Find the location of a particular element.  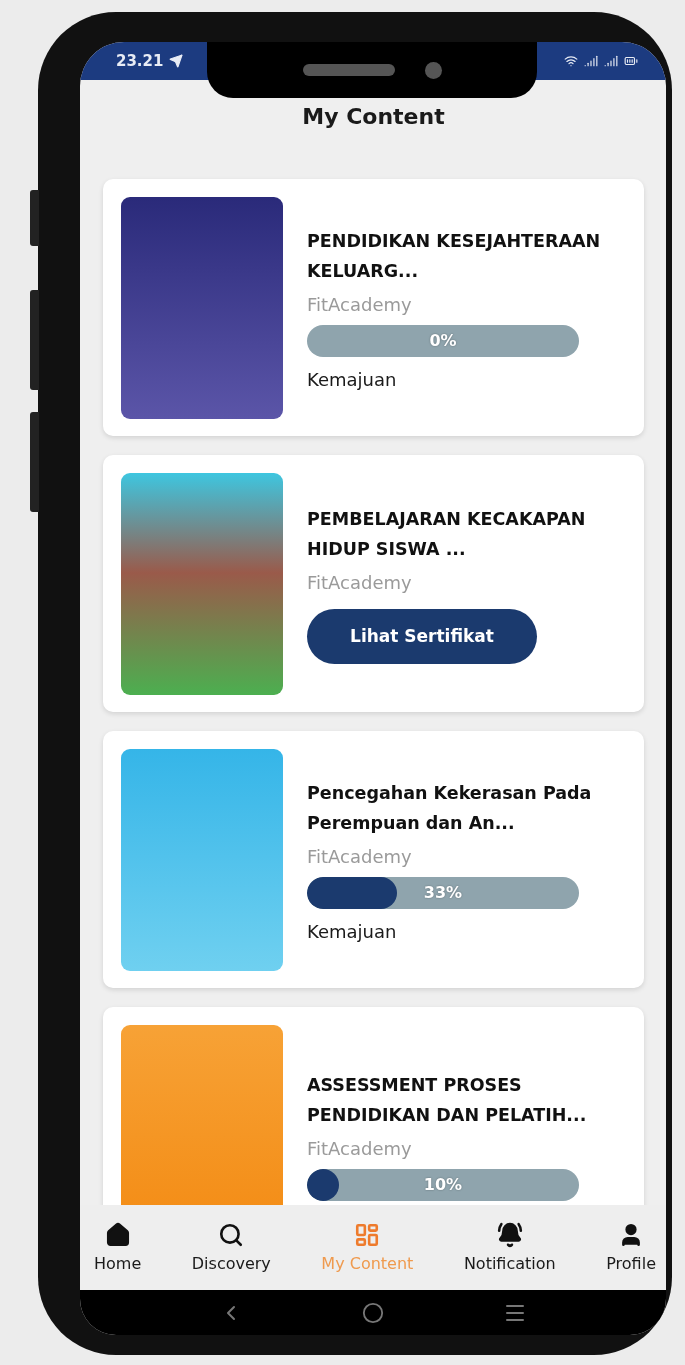

page-title: My Content is located at coordinates (373, 116).